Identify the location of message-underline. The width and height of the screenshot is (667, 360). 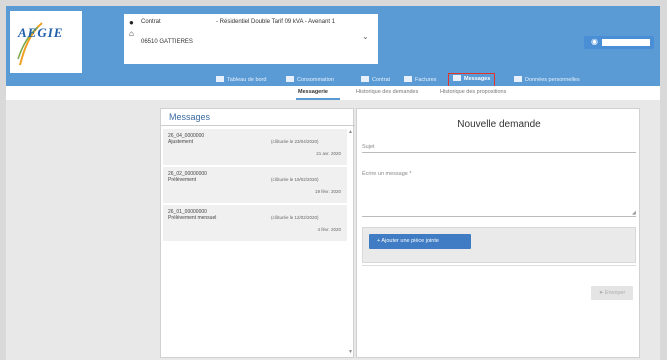
(499, 216).